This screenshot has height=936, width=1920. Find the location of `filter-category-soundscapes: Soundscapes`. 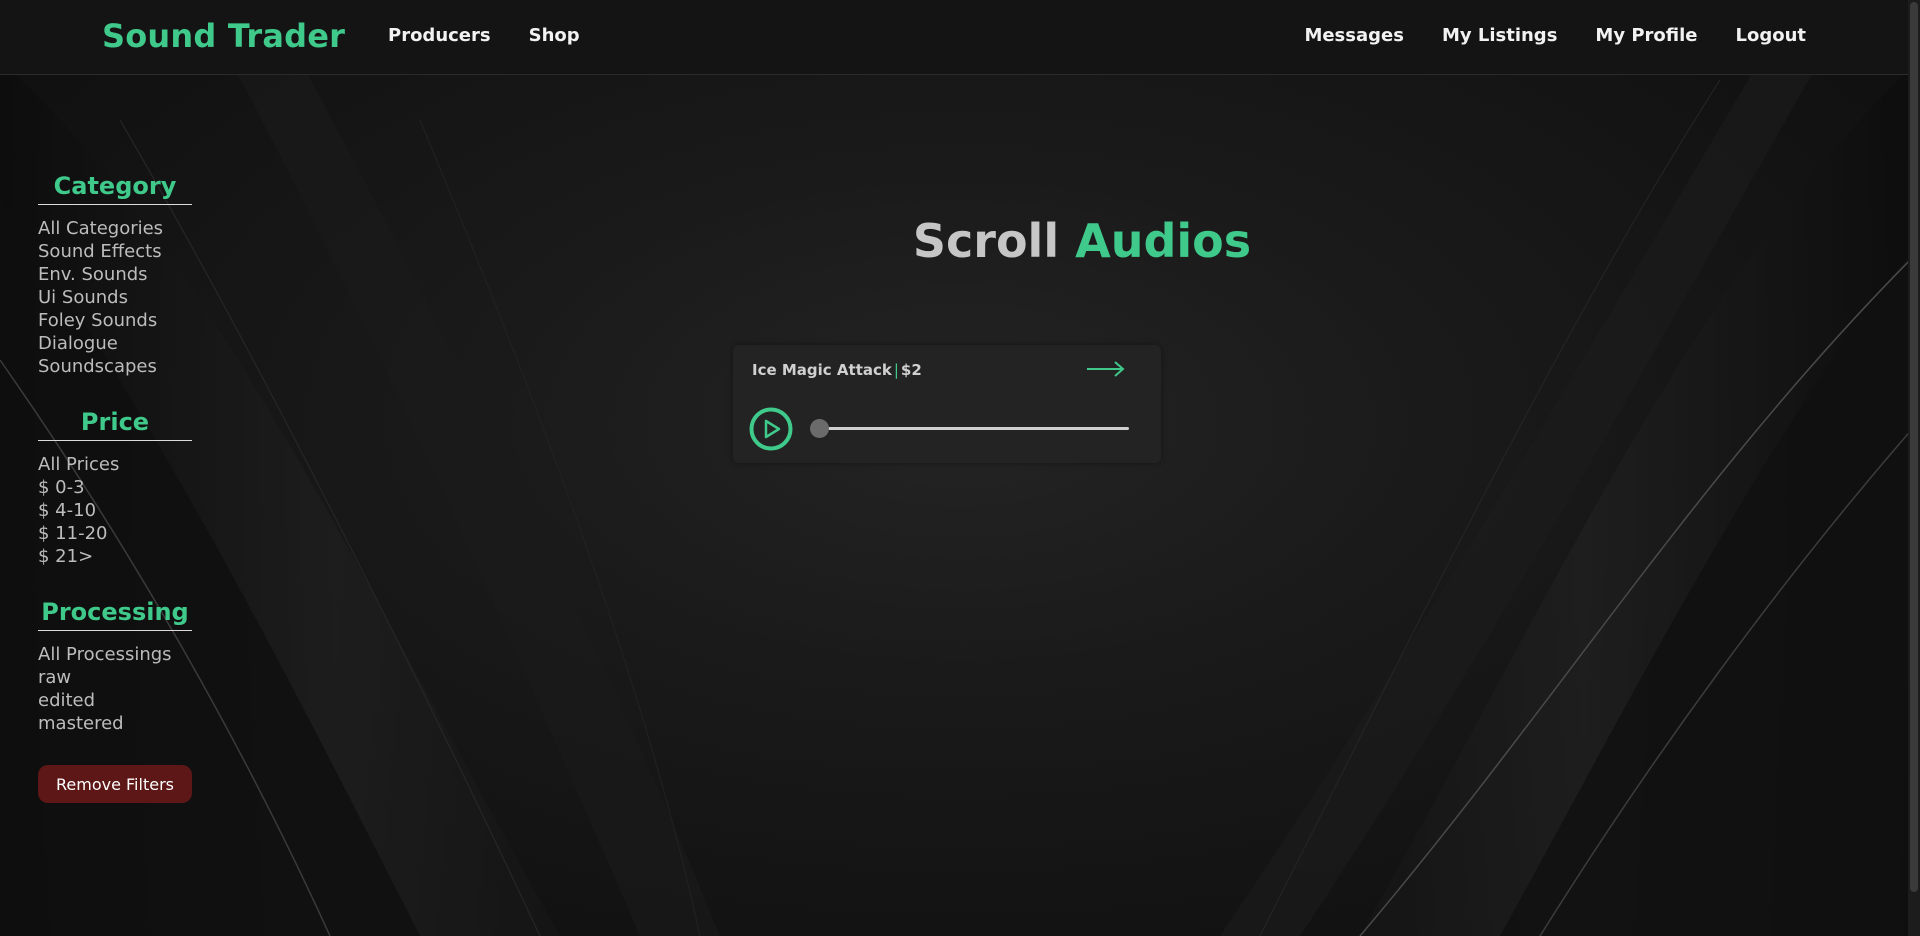

filter-category-soundscapes: Soundscapes is located at coordinates (115, 366).